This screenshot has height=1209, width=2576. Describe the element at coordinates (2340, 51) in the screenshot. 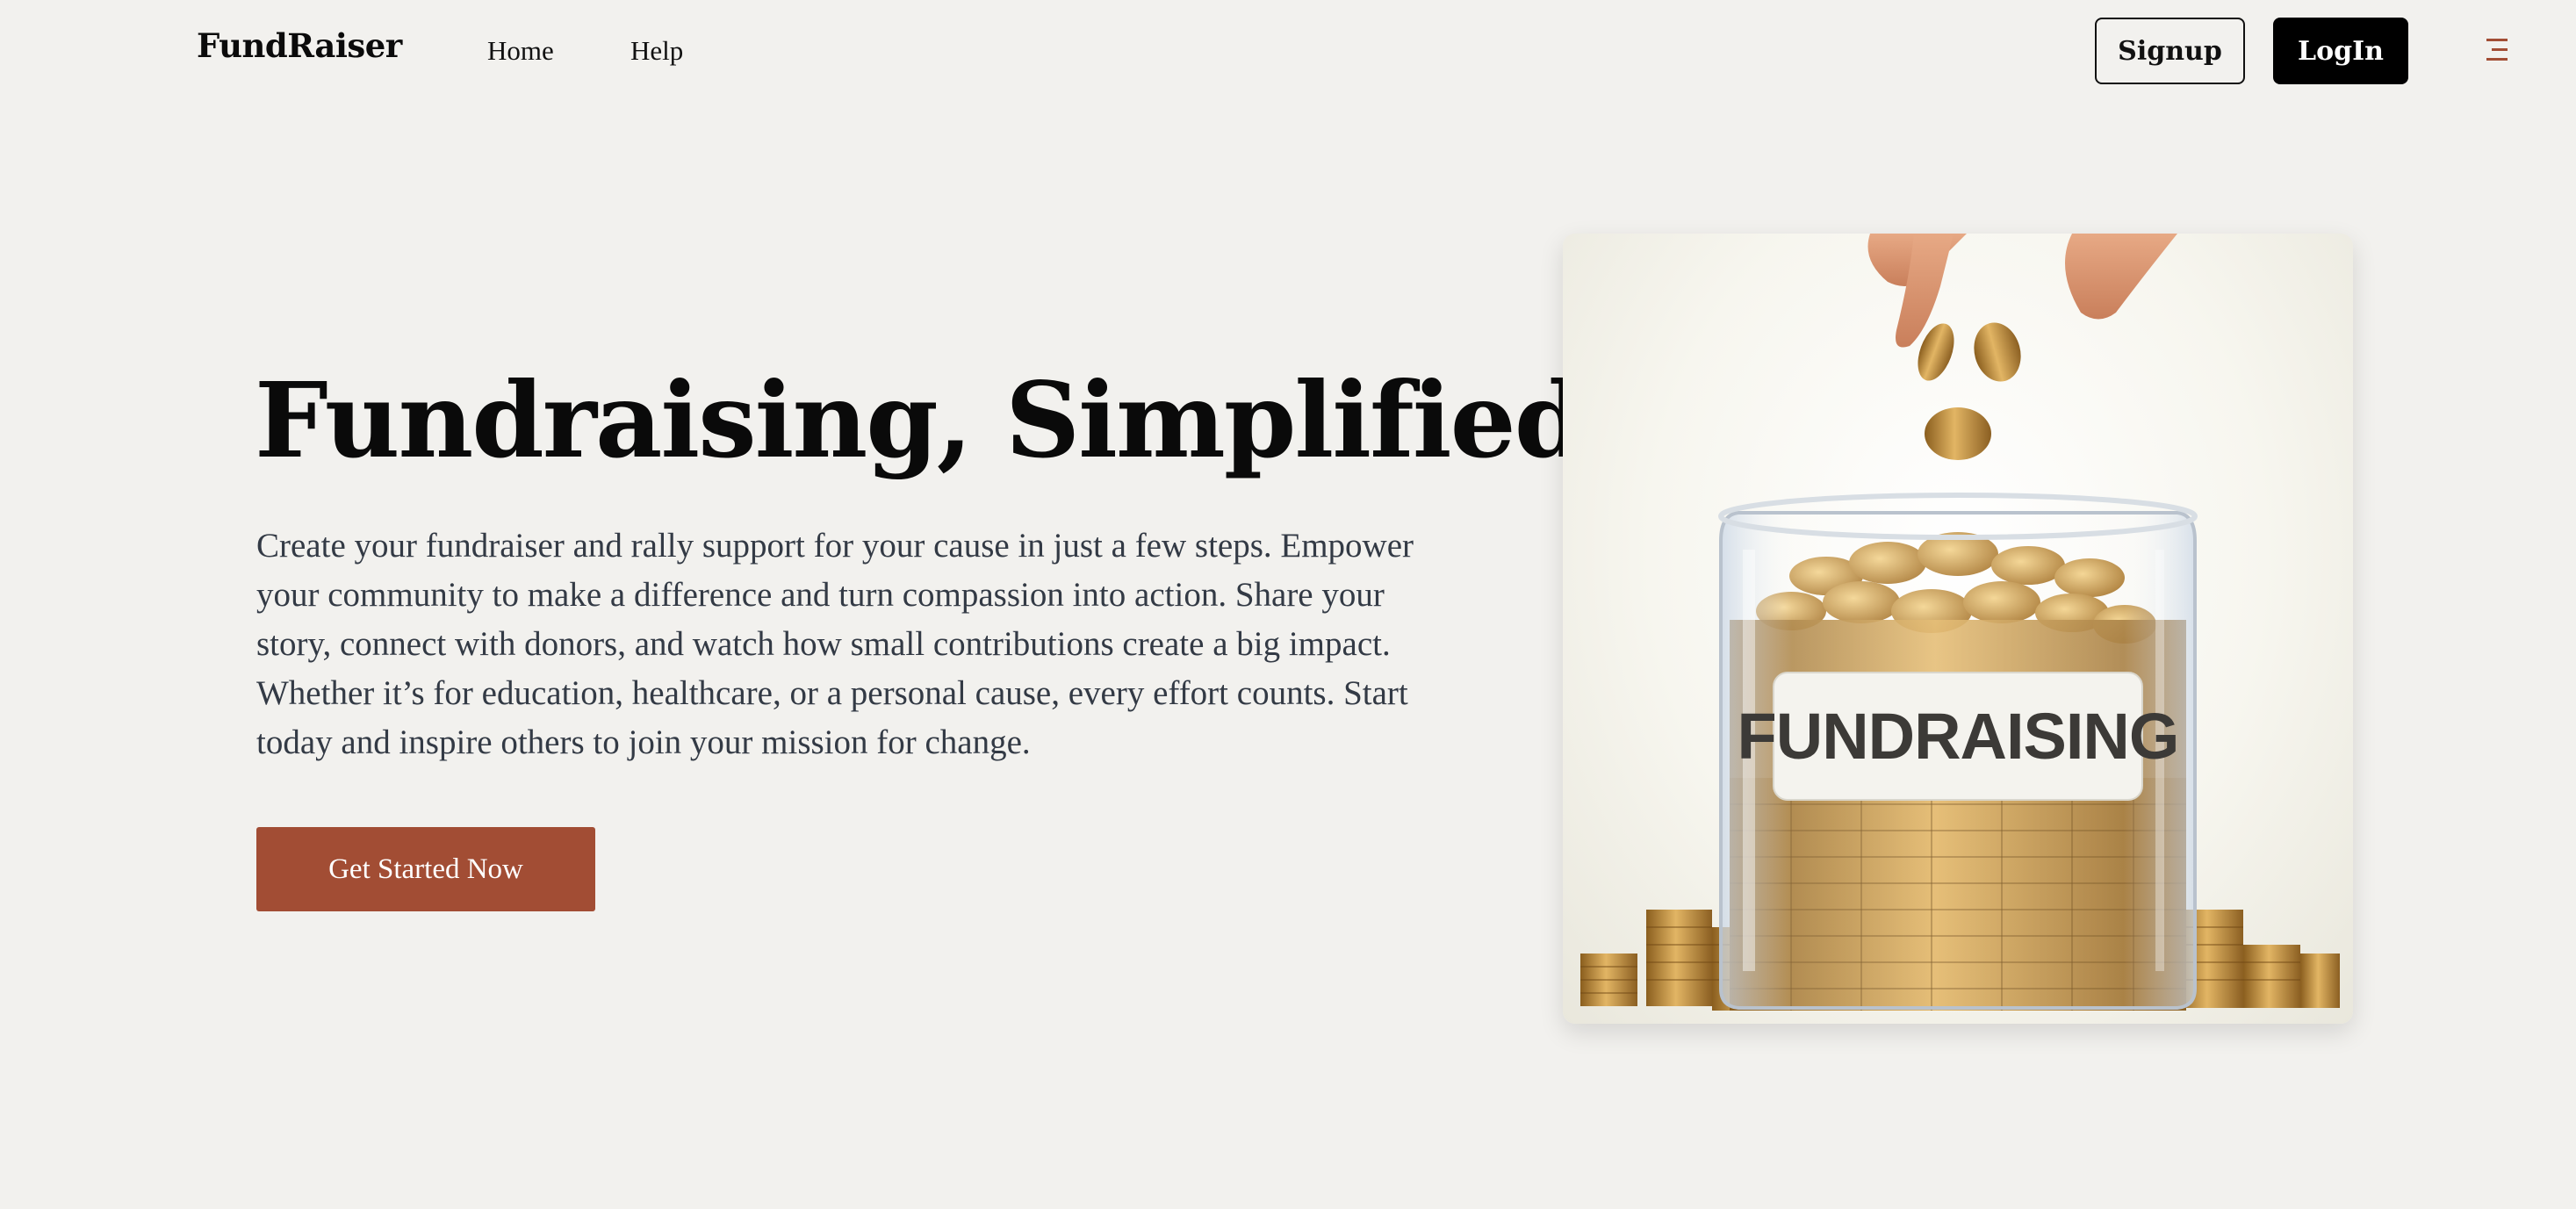

I see `login-button: LogIn` at that location.